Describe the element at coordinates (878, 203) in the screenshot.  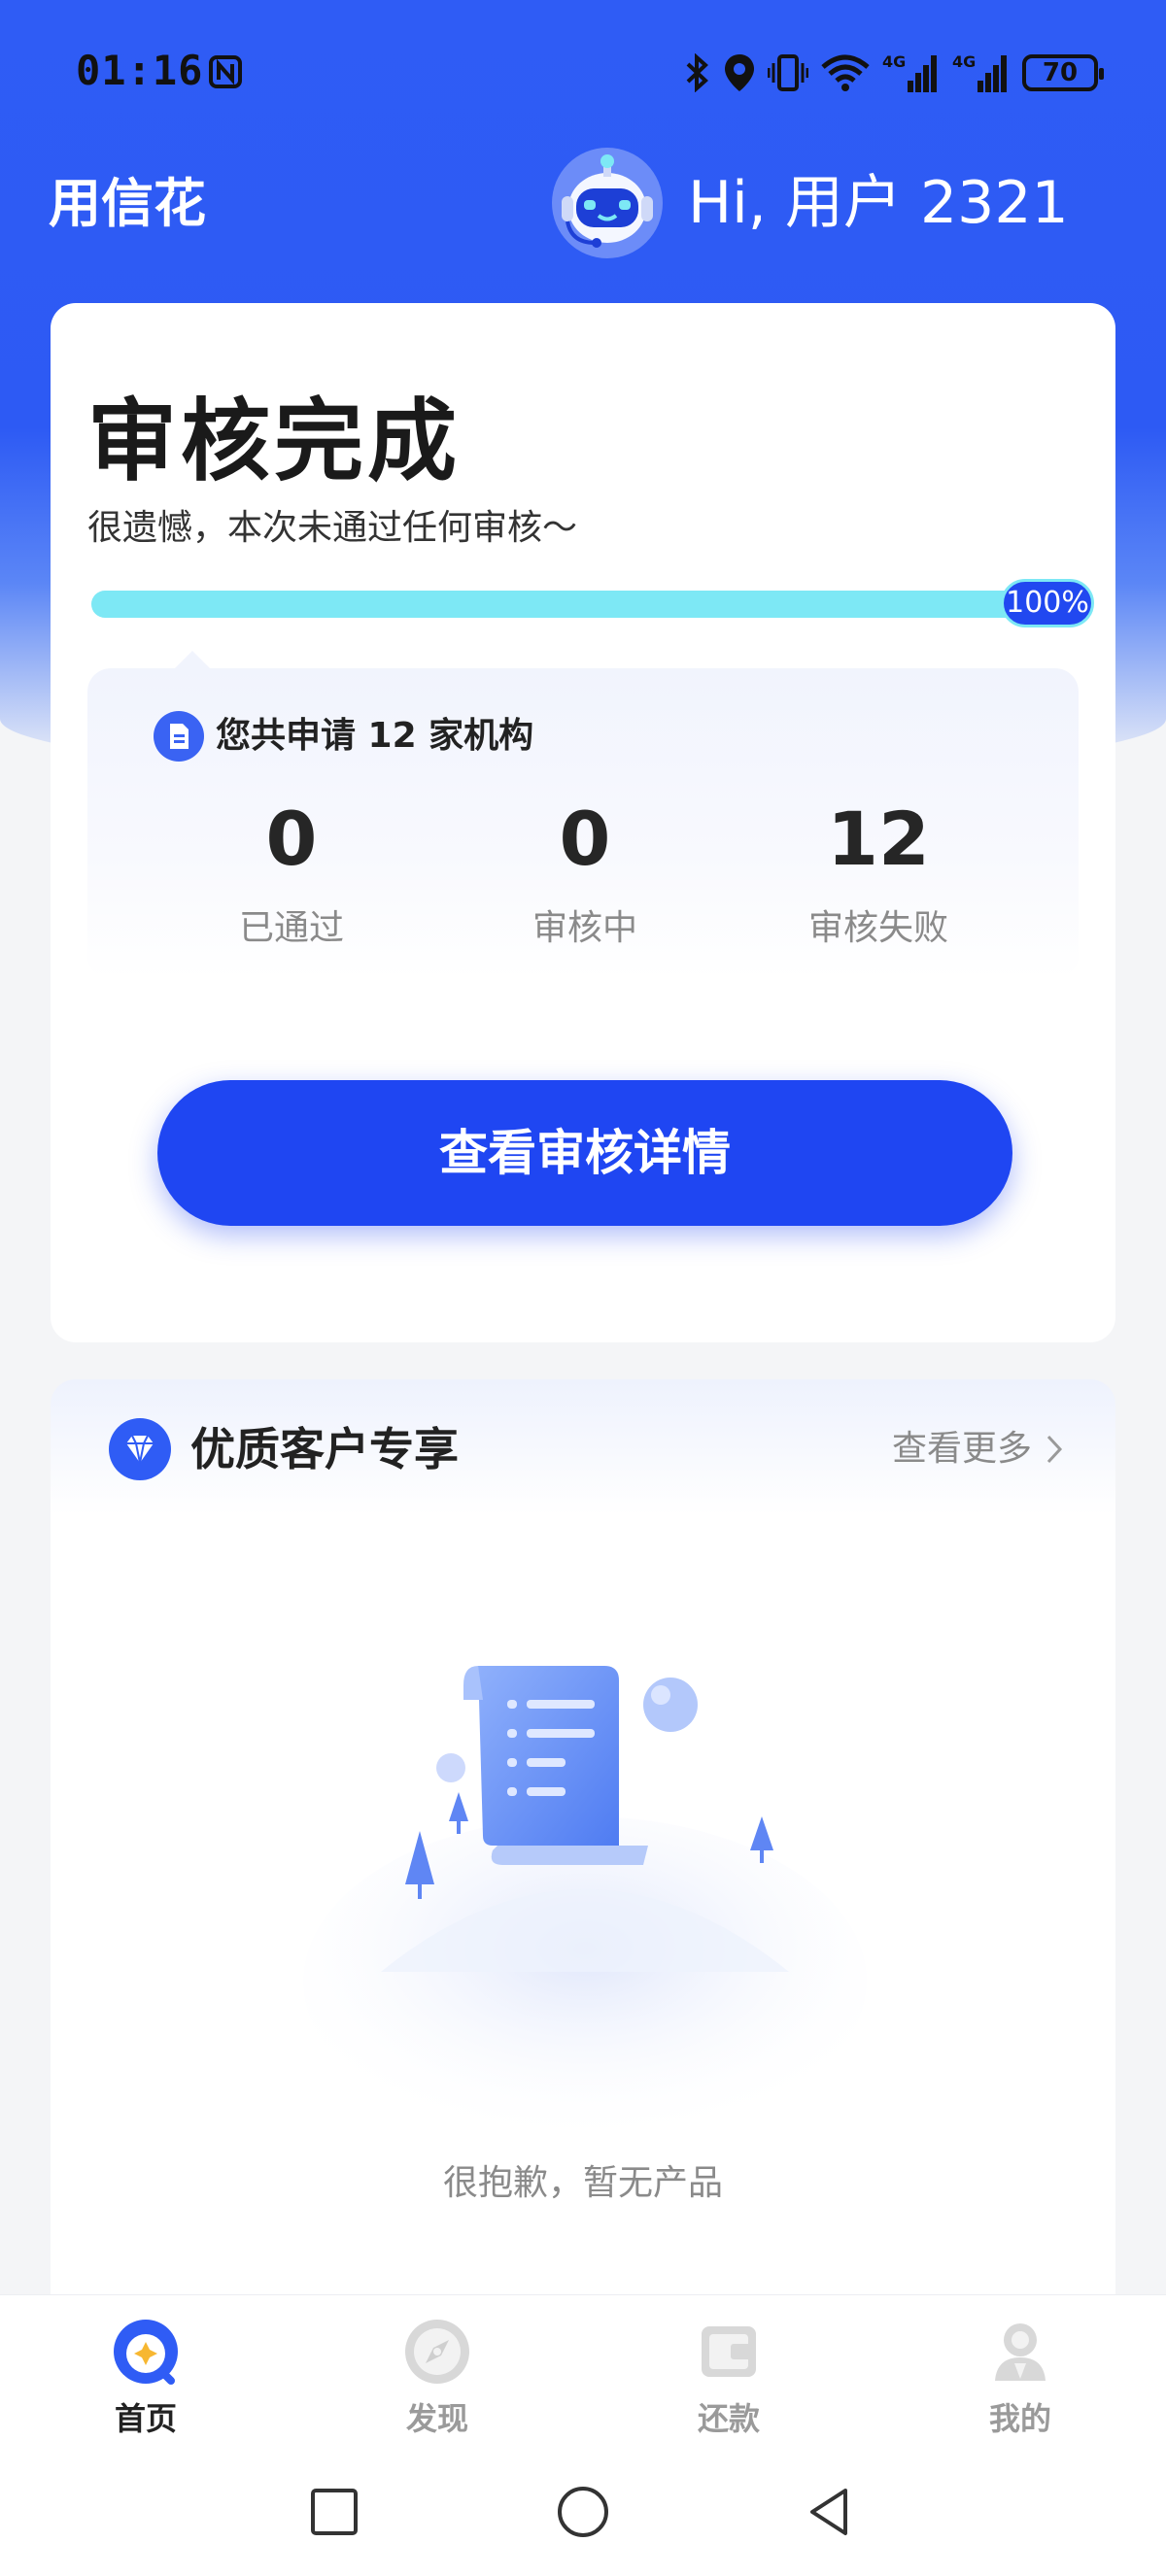
I see `user-greeting: Hi, 用户 2321` at that location.